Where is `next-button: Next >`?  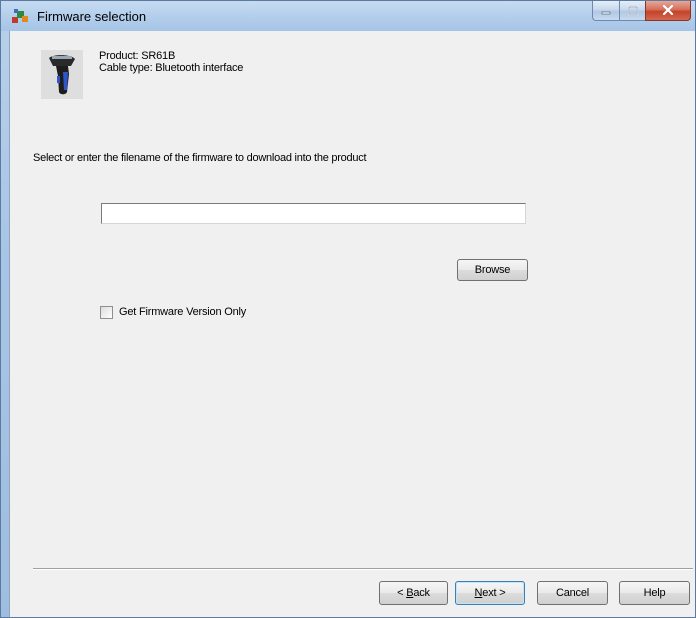 next-button: Next > is located at coordinates (490, 593).